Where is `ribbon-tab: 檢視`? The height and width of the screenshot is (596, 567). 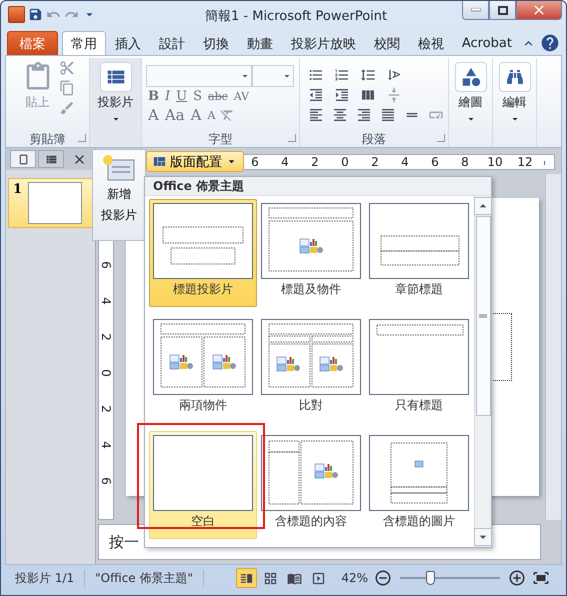 ribbon-tab: 檢視 is located at coordinates (430, 43).